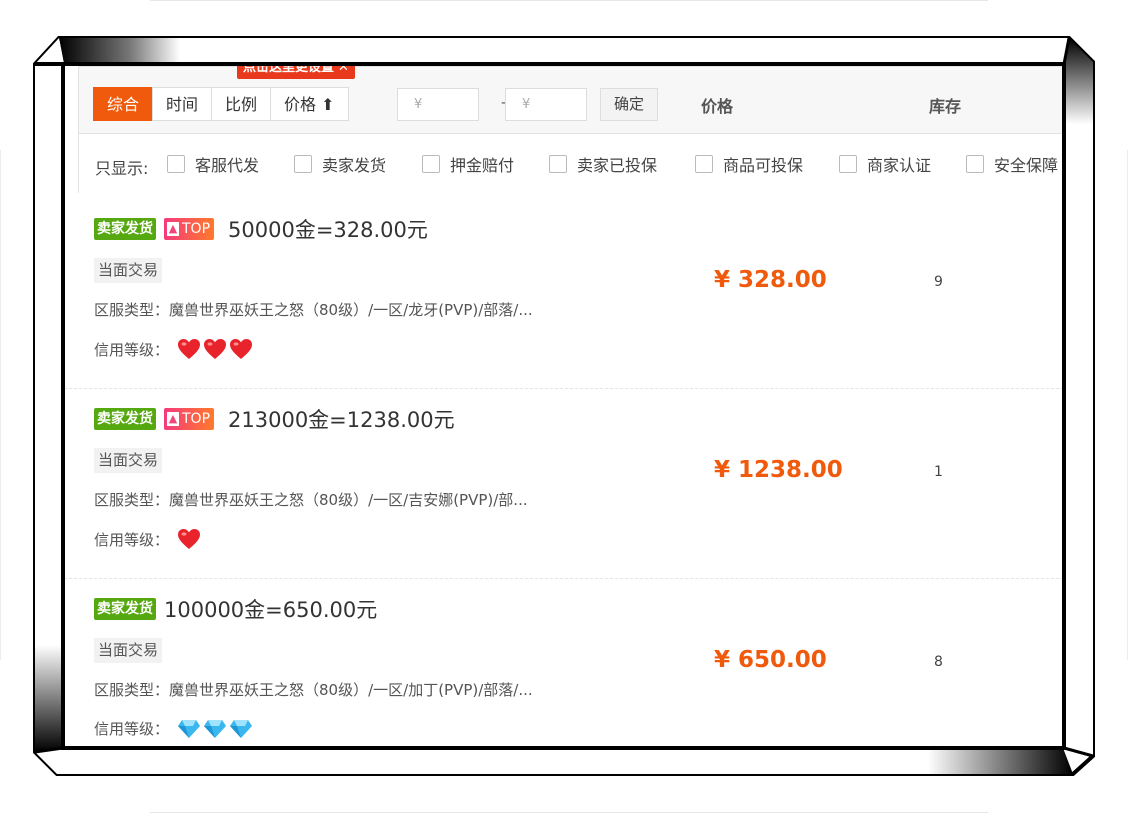 The height and width of the screenshot is (813, 1128). What do you see at coordinates (569, 0) in the screenshot?
I see `page-top-line` at bounding box center [569, 0].